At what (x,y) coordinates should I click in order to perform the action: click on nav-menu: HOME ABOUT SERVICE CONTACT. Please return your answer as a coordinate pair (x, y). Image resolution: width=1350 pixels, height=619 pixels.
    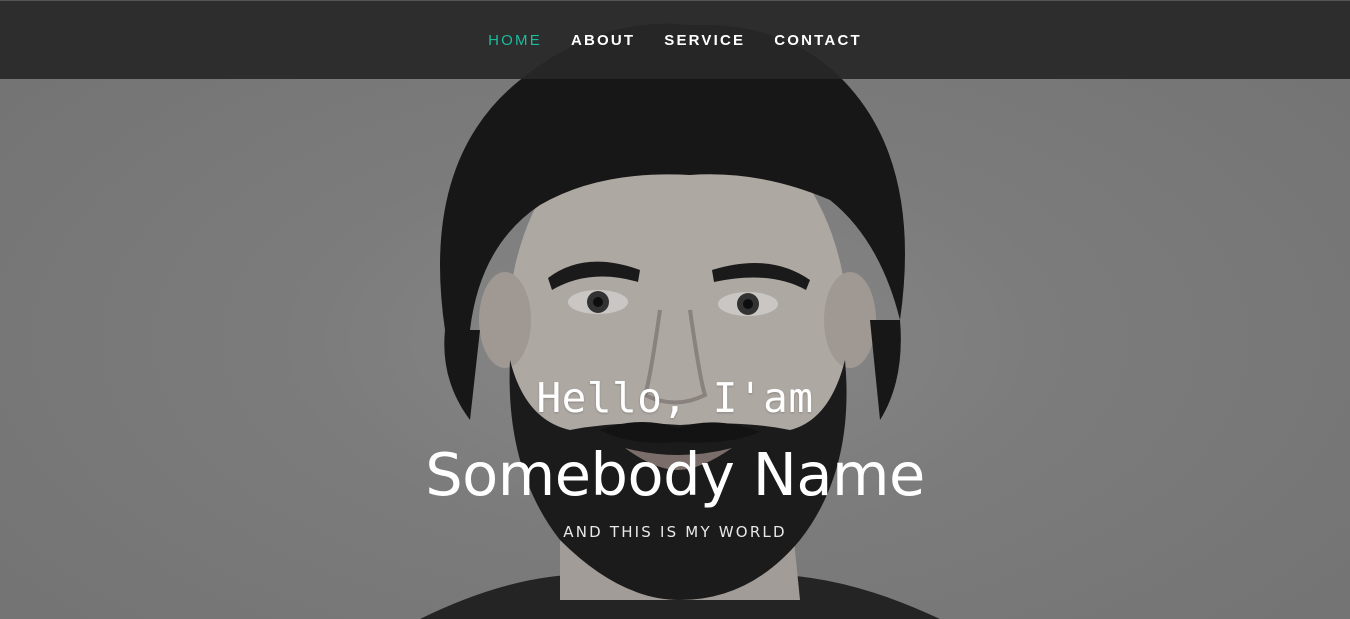
    Looking at the image, I should click on (675, 40).